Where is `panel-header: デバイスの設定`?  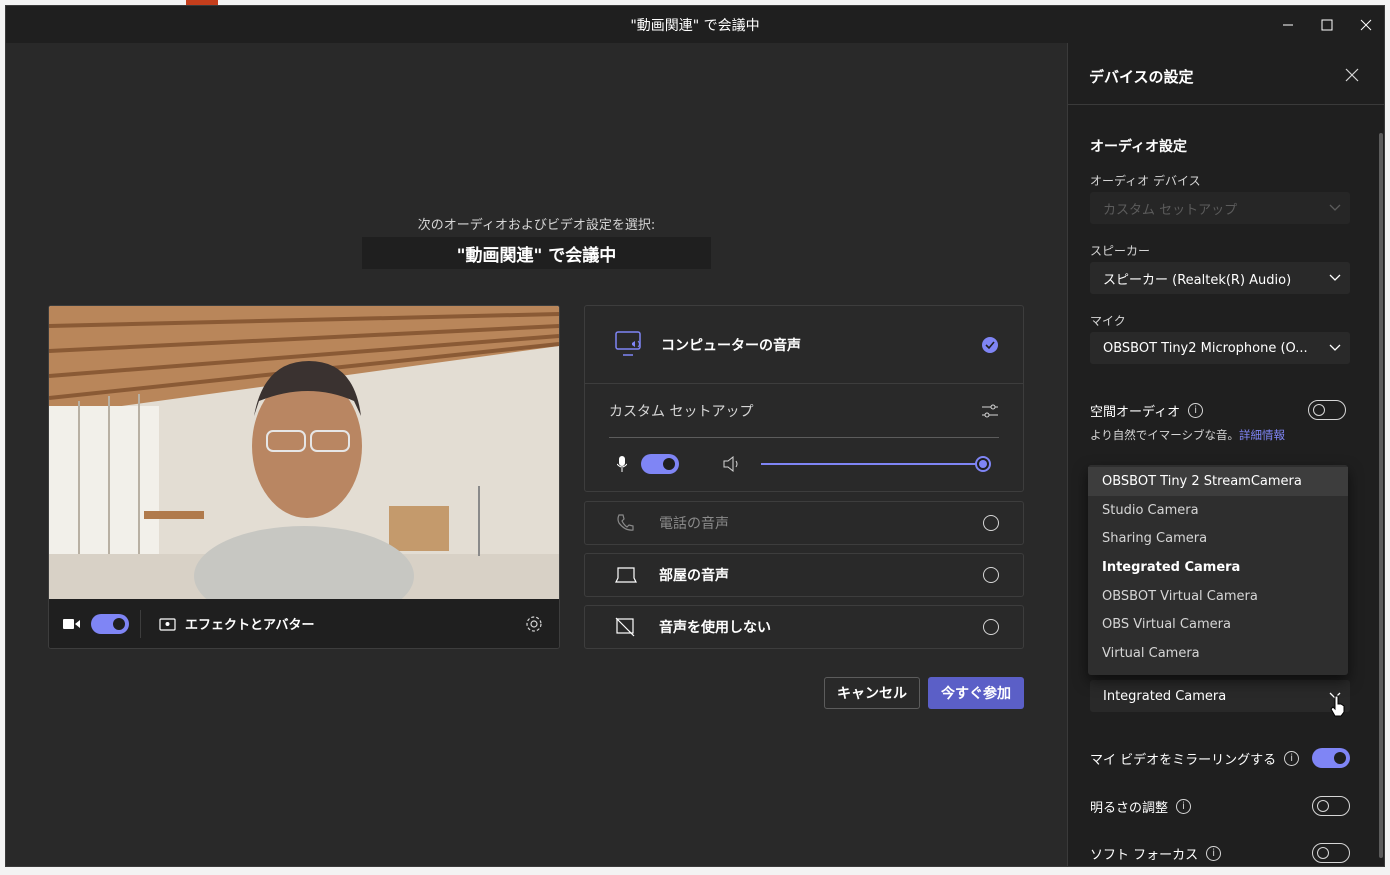 panel-header: デバイスの設定 is located at coordinates (1226, 74).